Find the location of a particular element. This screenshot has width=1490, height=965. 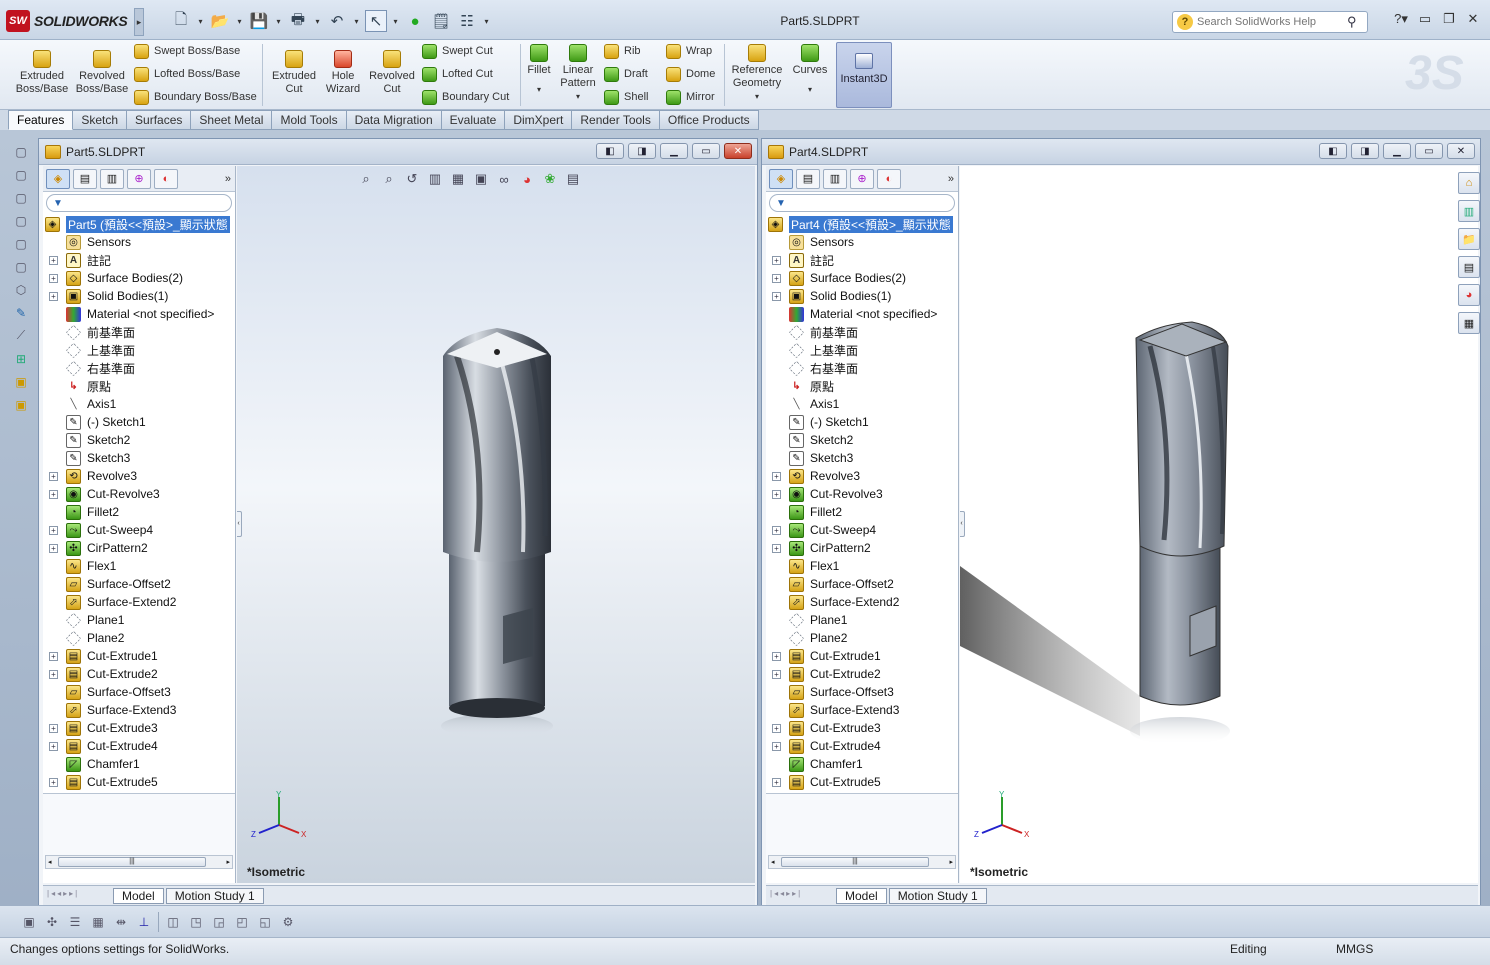

tree-item: 右基準面 is located at coordinates (139, 368).